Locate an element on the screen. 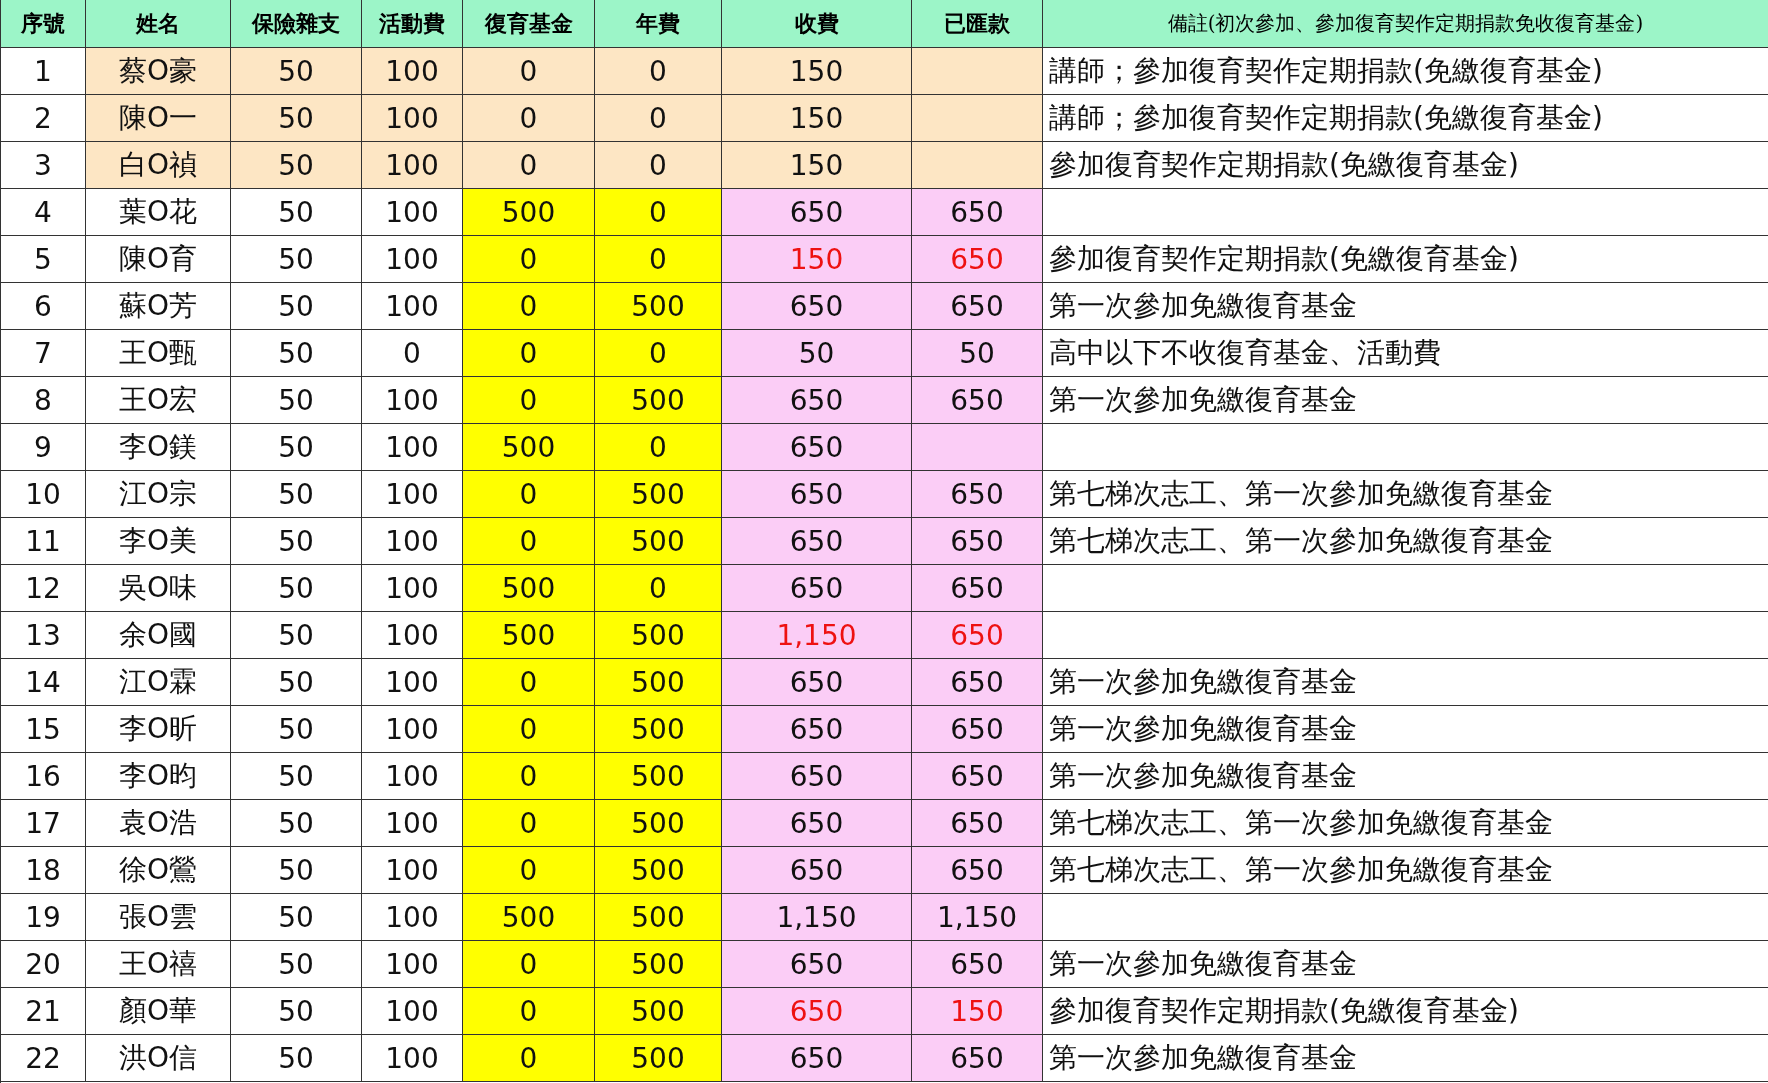 The height and width of the screenshot is (1083, 1768). row-number: 3 is located at coordinates (43, 165).